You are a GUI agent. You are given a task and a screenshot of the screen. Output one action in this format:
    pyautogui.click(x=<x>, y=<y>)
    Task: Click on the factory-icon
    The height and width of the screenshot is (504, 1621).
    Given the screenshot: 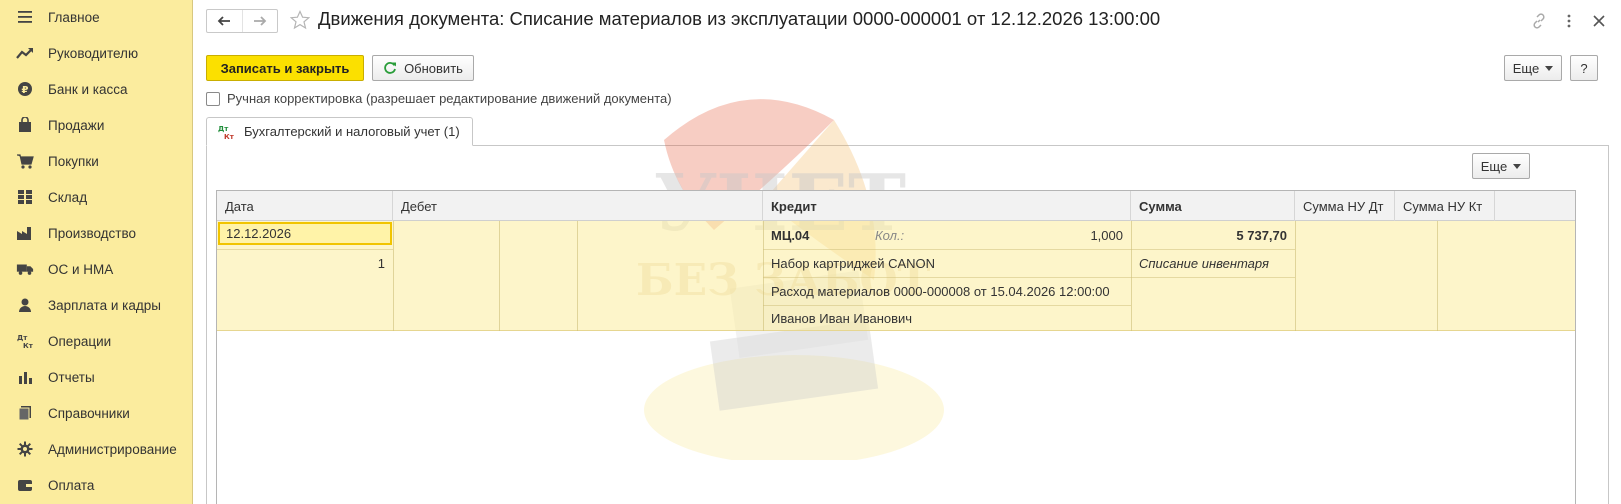 What is the action you would take?
    pyautogui.click(x=25, y=233)
    